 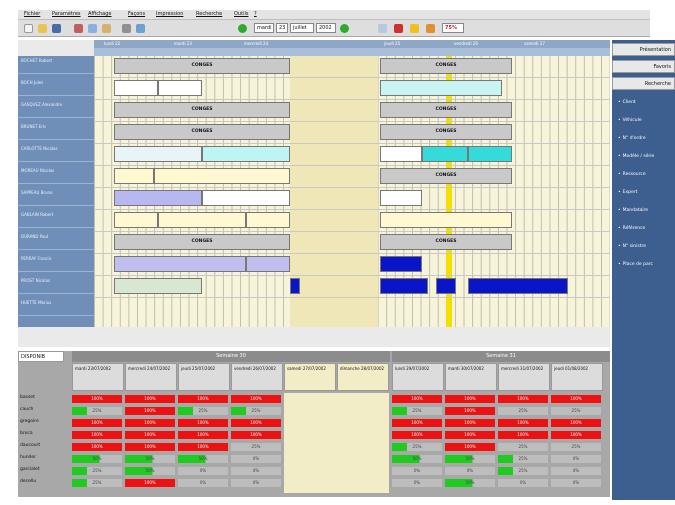 I want to click on stats-icon, so click(x=430, y=28).